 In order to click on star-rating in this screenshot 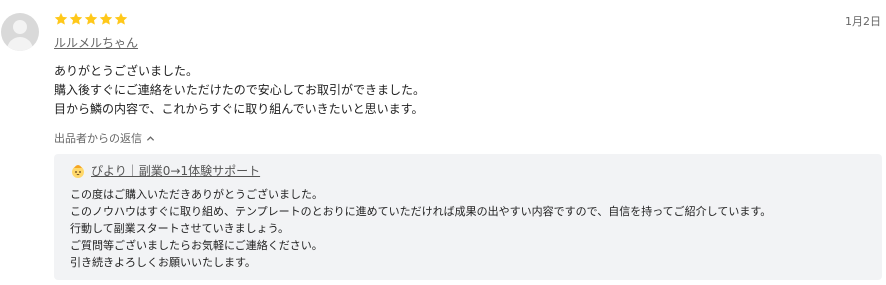, I will do `click(91, 19)`.